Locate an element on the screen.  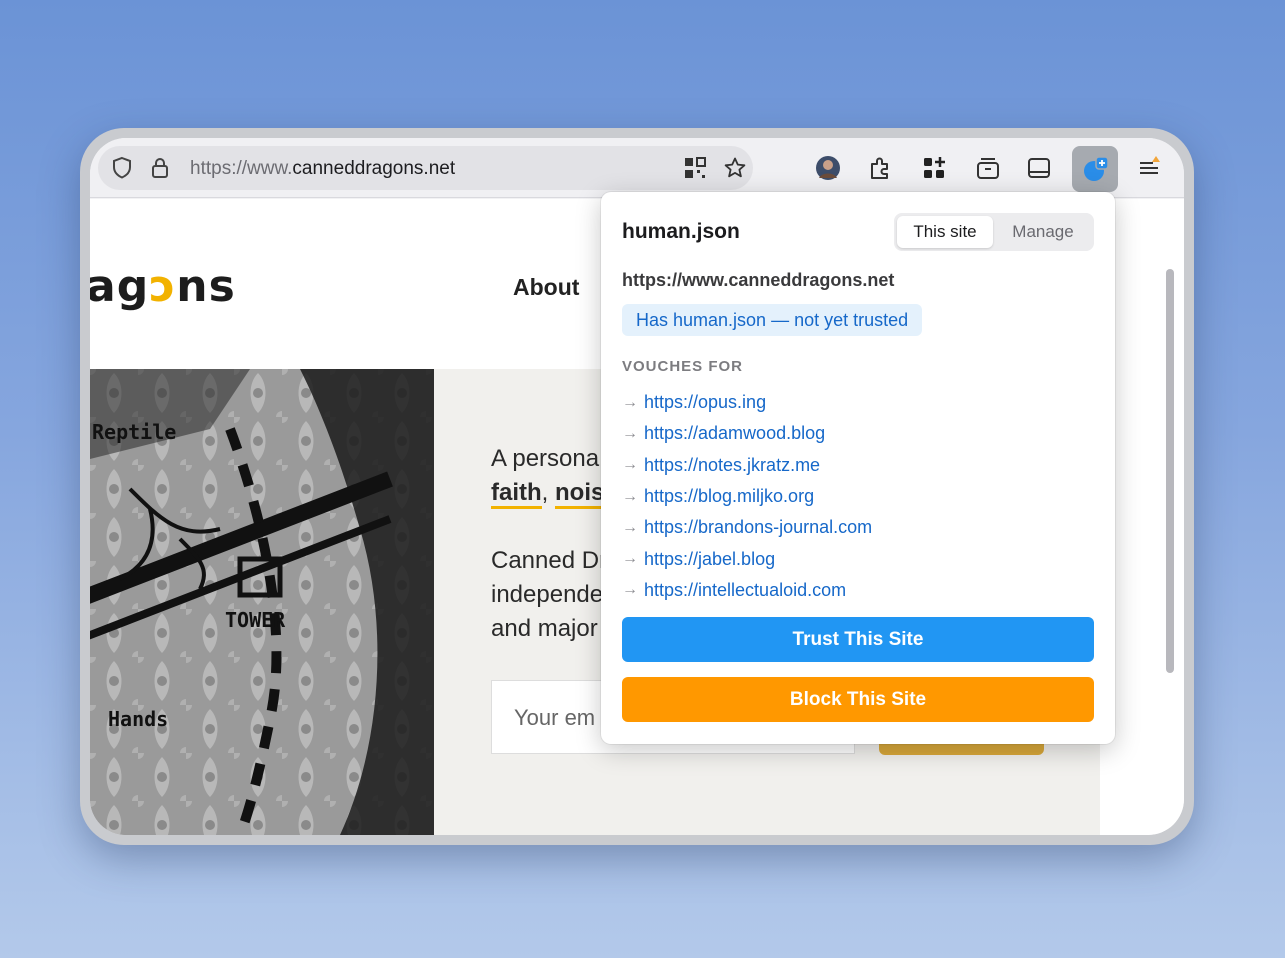
hero-line-5: and major is located at coordinates (544, 628).